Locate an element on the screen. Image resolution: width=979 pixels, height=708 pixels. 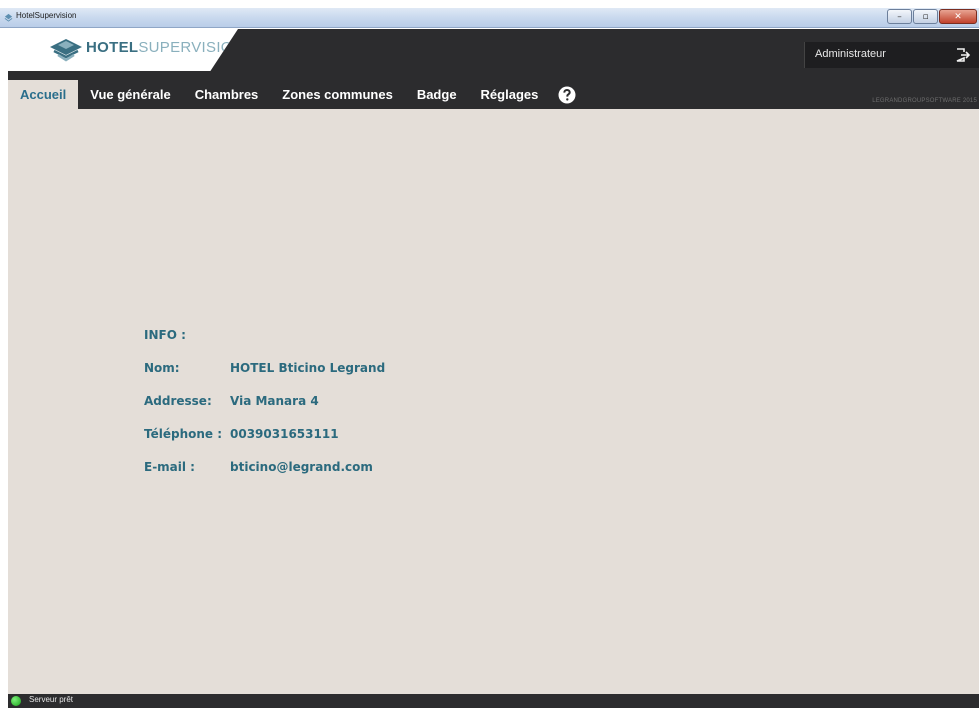
info-row-name: Nom: HOTEL Bticino Legrand is located at coordinates (264, 377).